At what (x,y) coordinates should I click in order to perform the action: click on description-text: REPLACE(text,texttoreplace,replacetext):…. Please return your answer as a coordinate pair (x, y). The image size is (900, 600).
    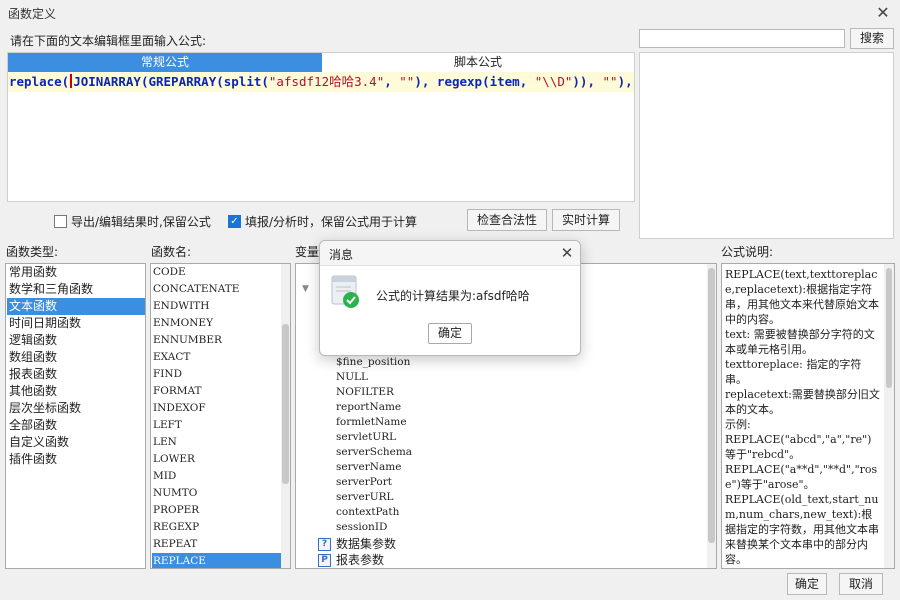
    Looking at the image, I should click on (802, 417).